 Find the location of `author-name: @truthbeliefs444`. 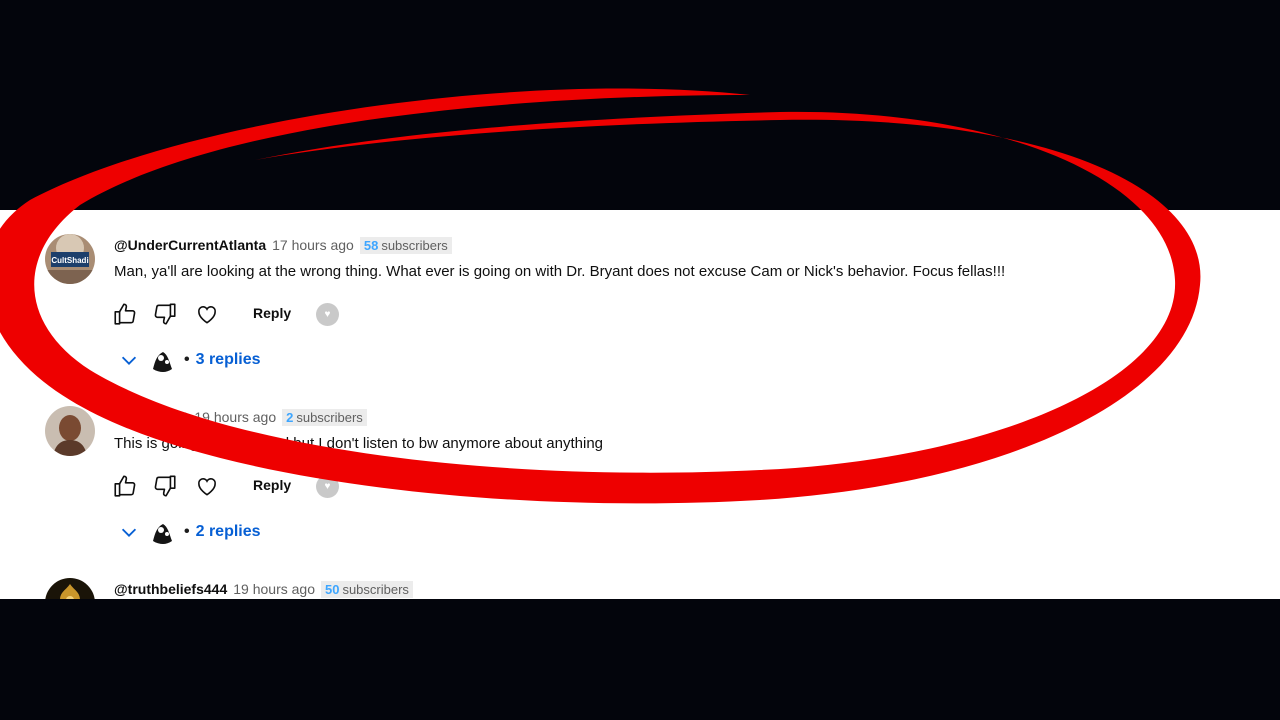

author-name: @truthbeliefs444 is located at coordinates (170, 589).